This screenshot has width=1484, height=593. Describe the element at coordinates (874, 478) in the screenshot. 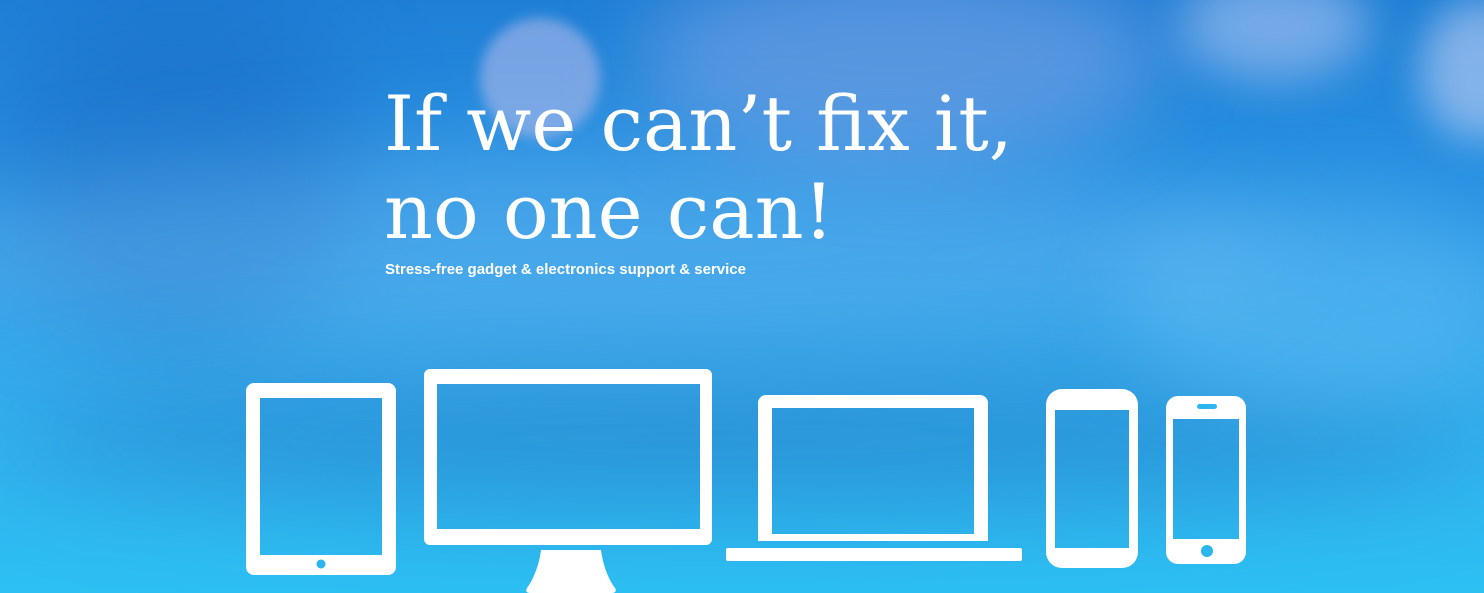

I see `laptop-icon` at that location.